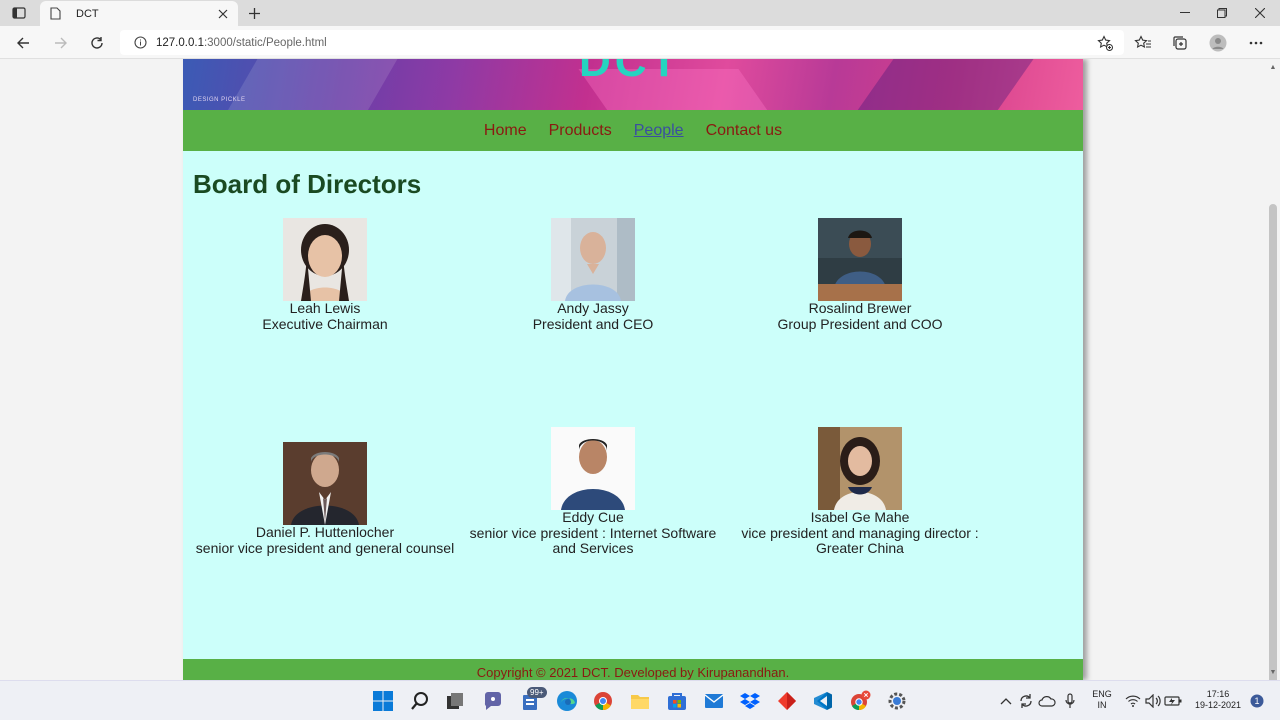 This screenshot has height=720, width=1280. What do you see at coordinates (140, 43) in the screenshot?
I see `site-info-icon` at bounding box center [140, 43].